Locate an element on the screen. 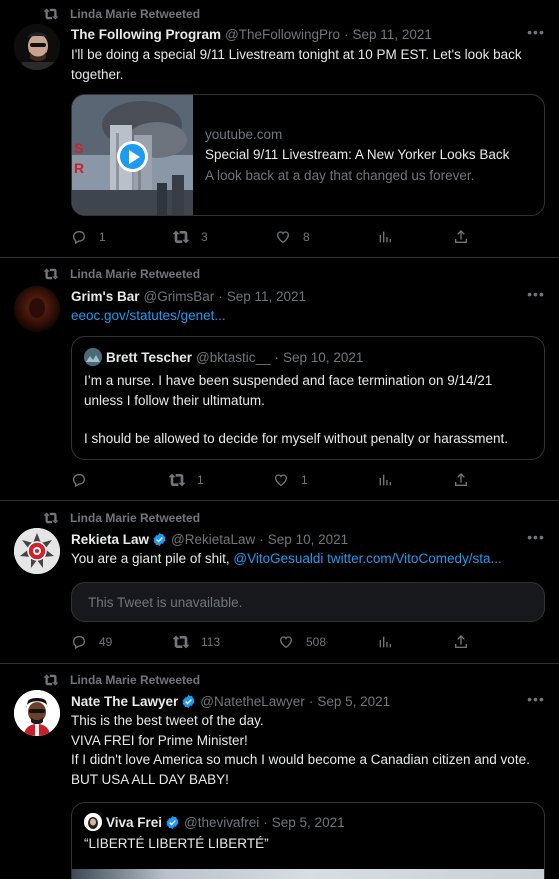 This screenshot has width=559, height=879. retweet-button: 3 is located at coordinates (190, 237).